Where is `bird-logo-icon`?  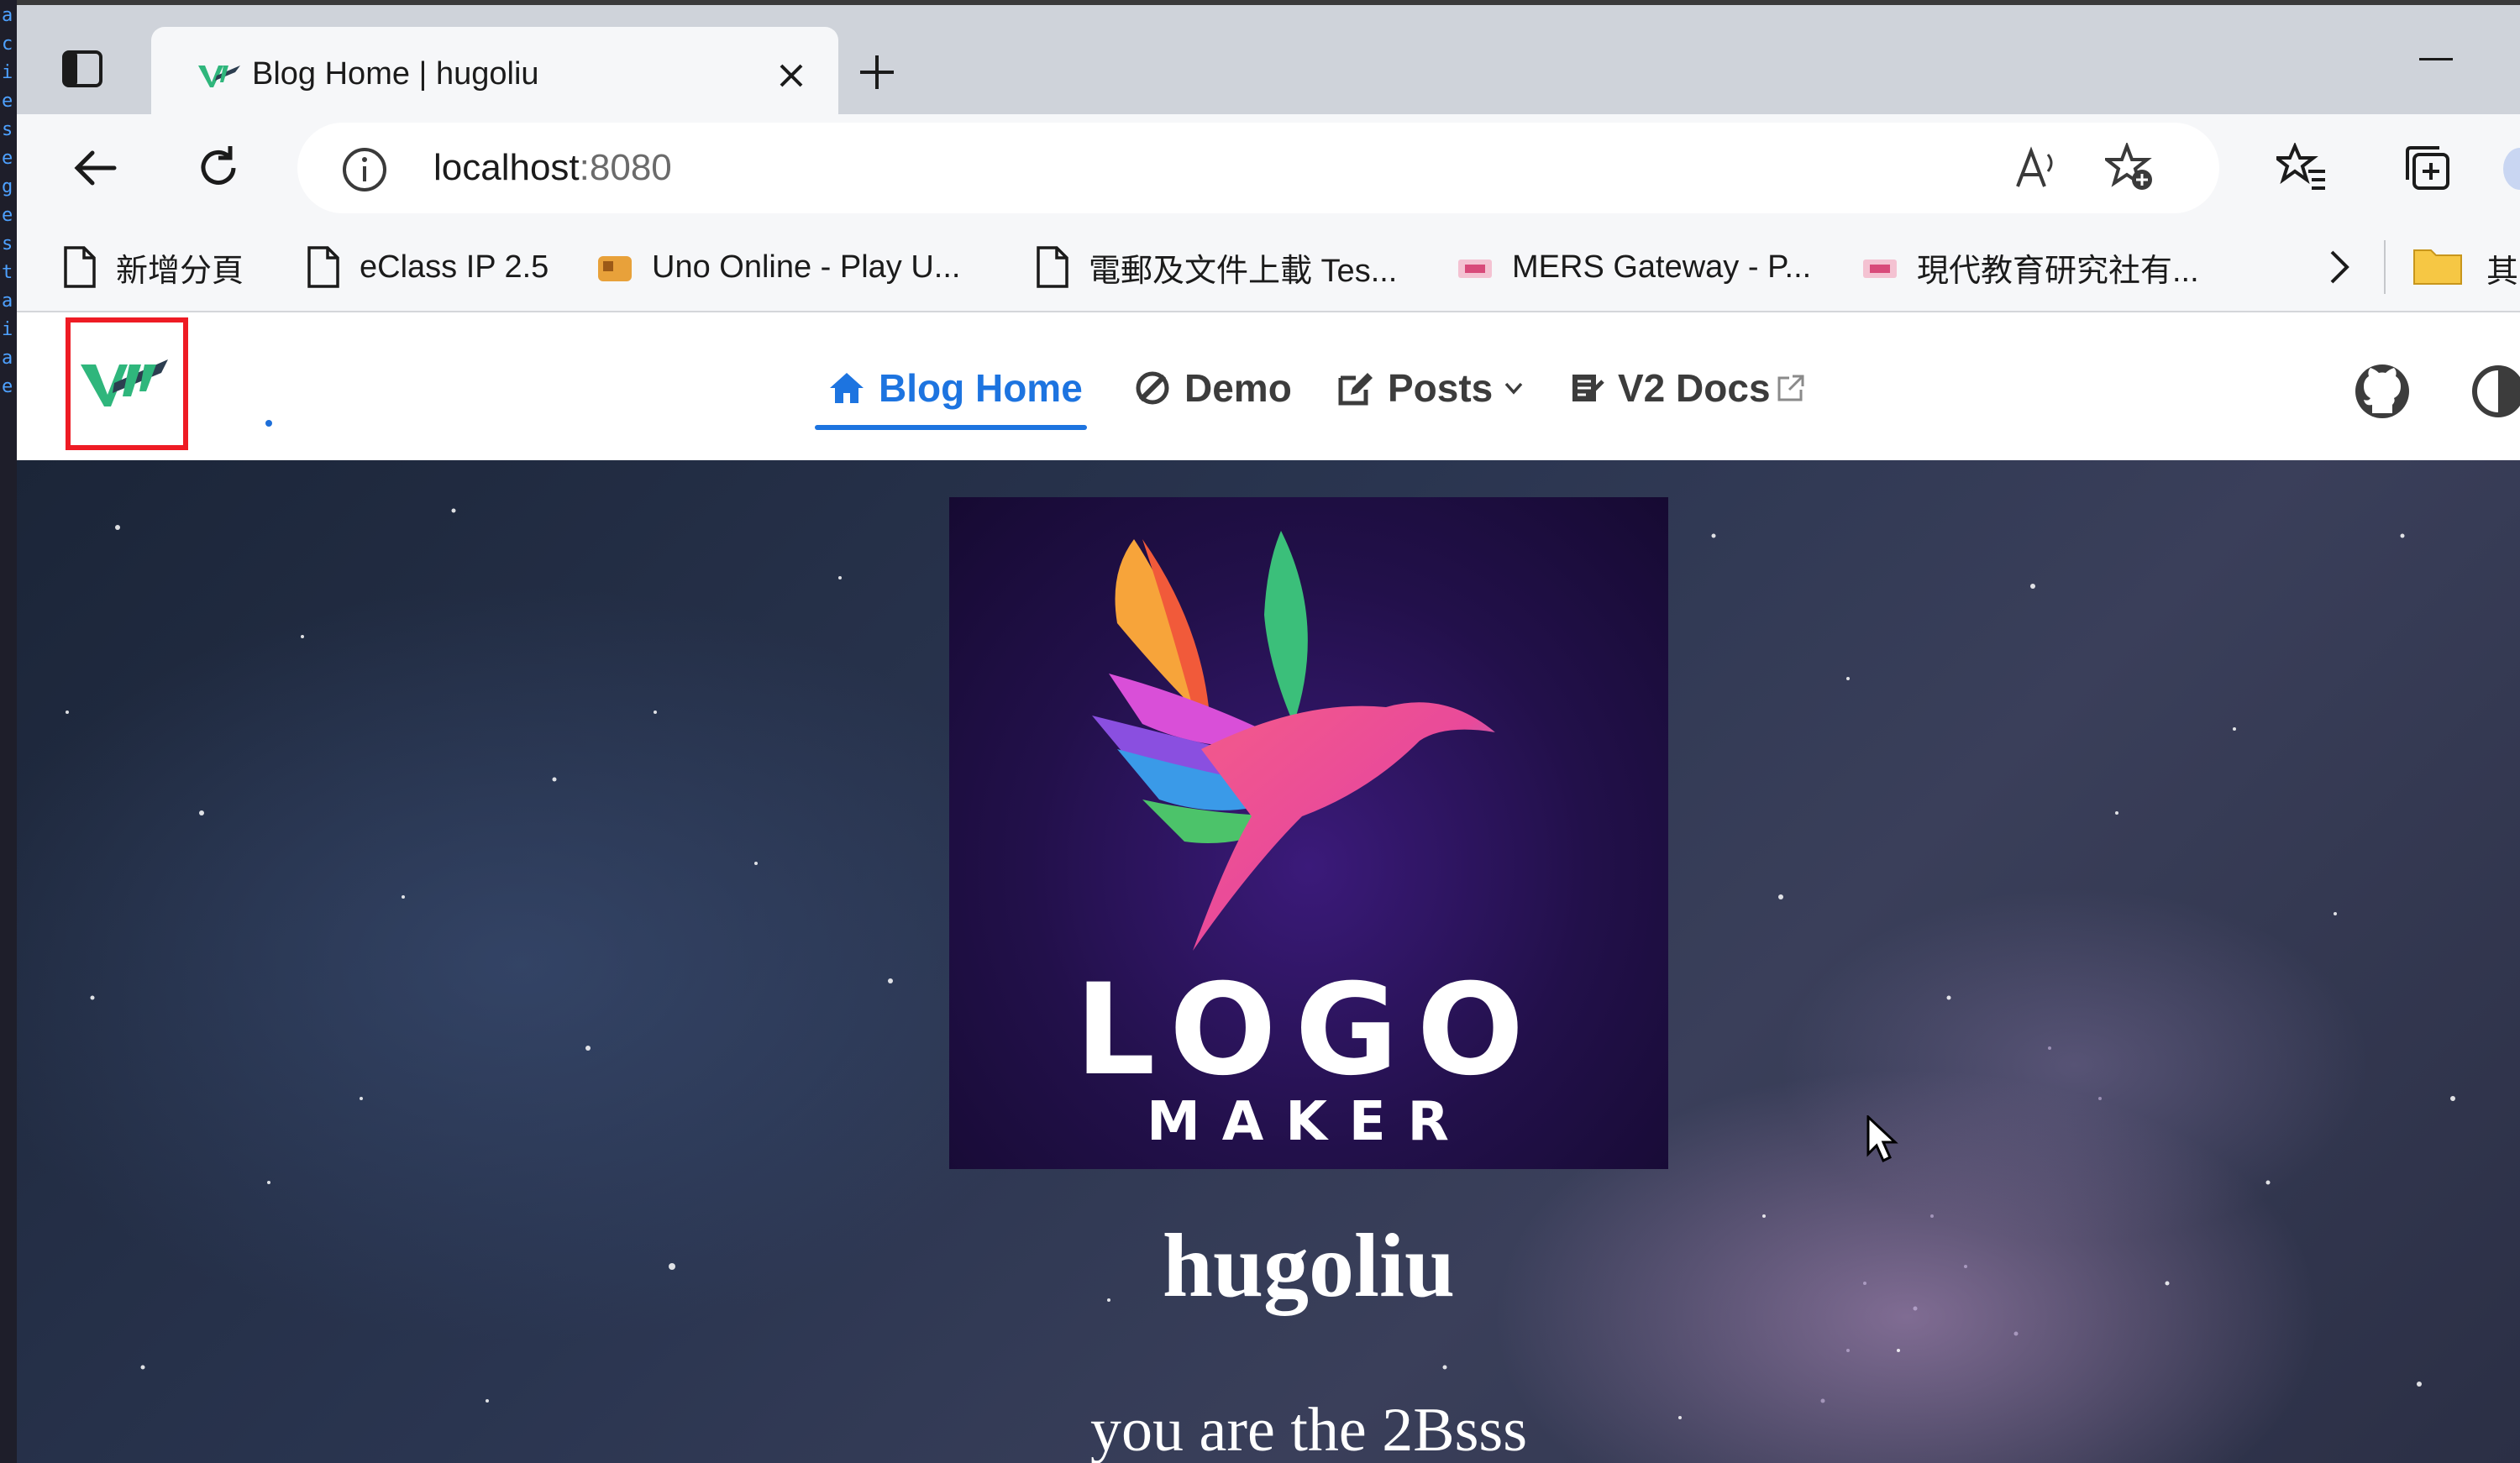
bird-logo-icon is located at coordinates (1293, 741).